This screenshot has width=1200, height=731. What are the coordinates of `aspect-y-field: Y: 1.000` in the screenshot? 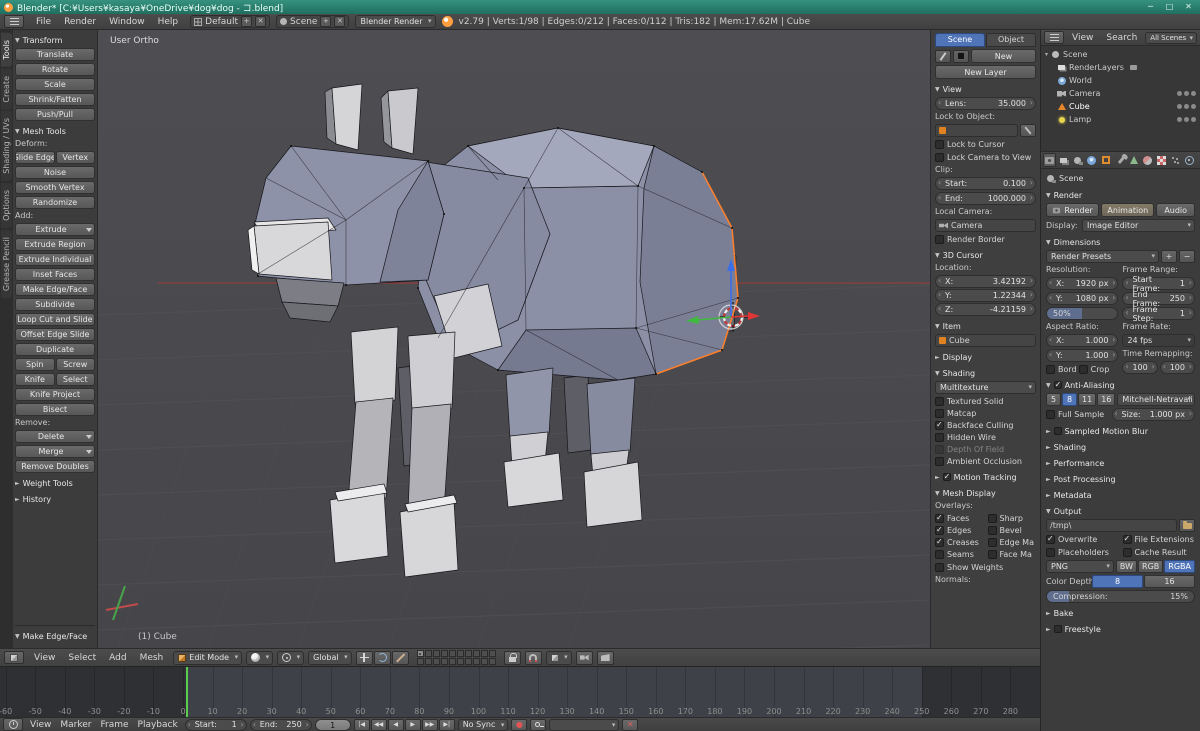 It's located at (1082, 355).